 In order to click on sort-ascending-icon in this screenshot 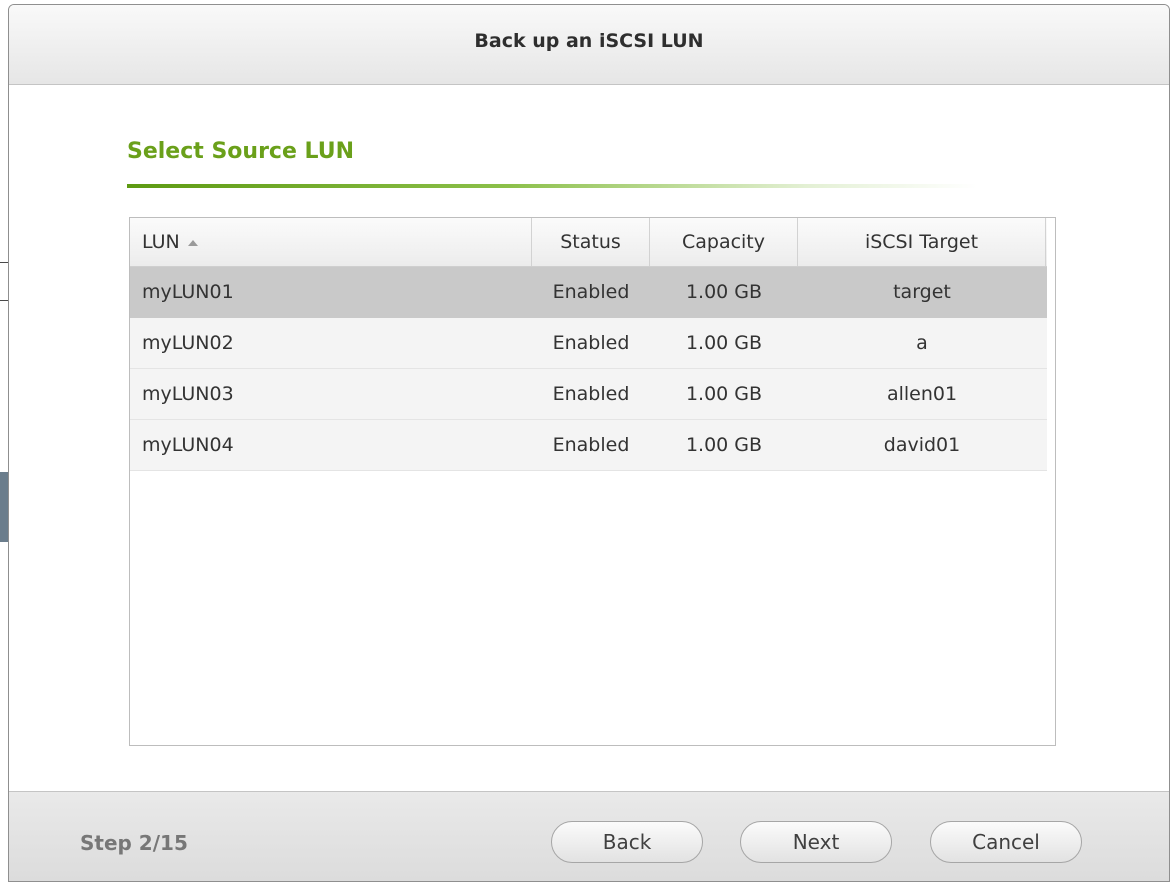, I will do `click(192, 243)`.